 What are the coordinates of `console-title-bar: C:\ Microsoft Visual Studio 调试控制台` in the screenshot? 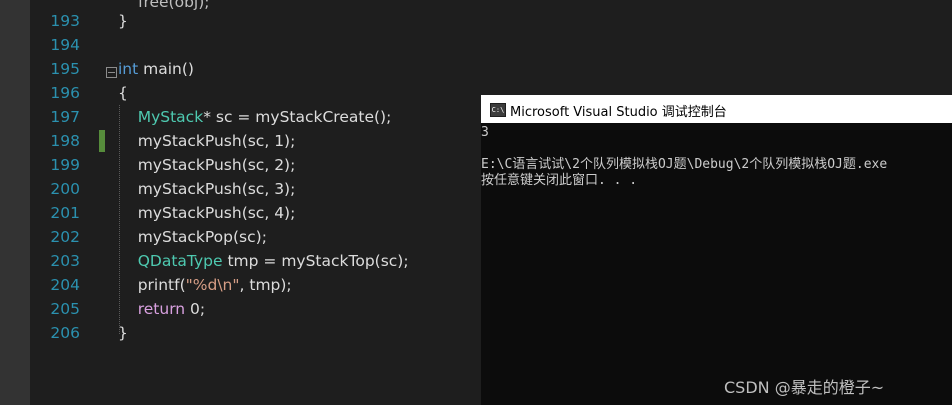 It's located at (716, 109).